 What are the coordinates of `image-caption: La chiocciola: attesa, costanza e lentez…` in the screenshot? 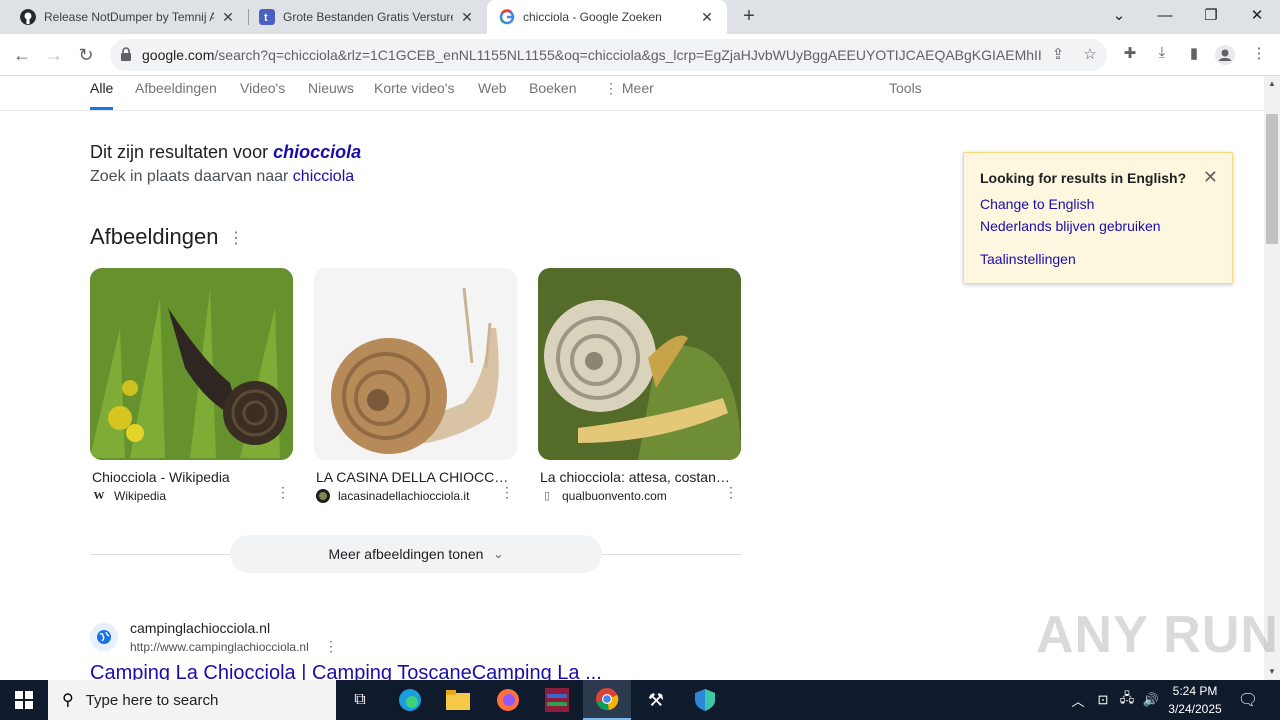 It's located at (638, 477).